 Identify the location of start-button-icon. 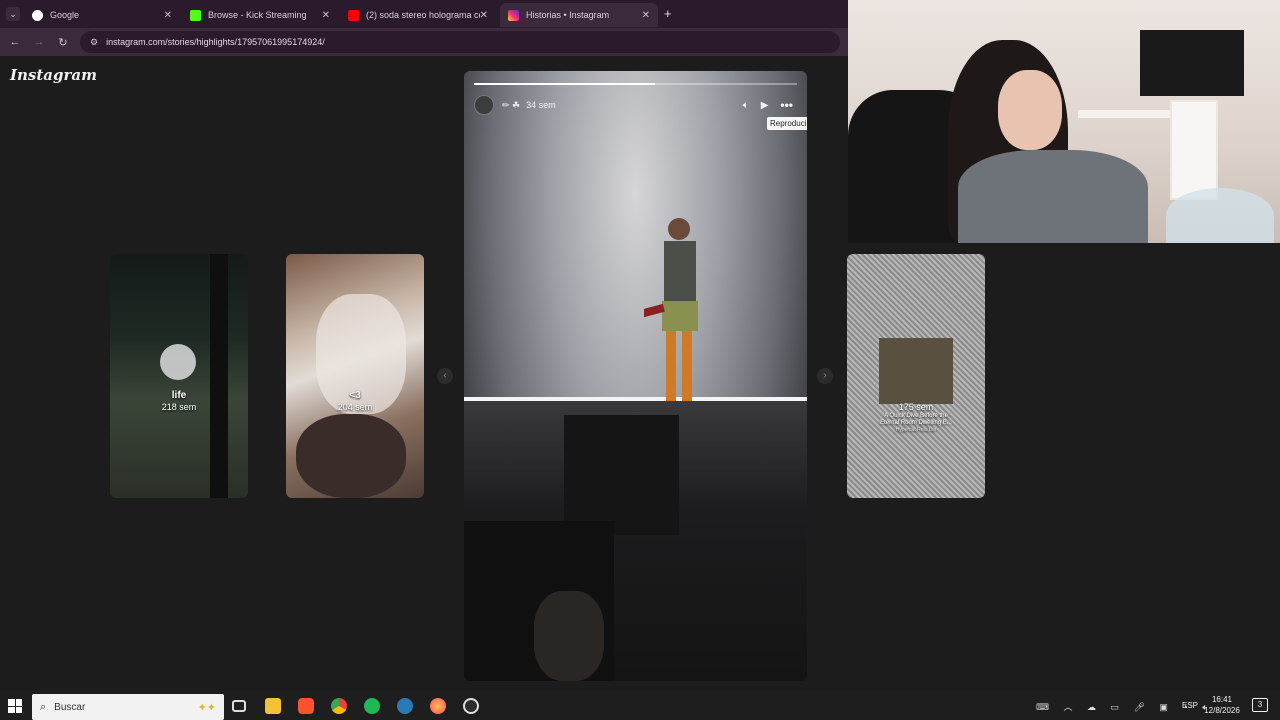
(15, 706).